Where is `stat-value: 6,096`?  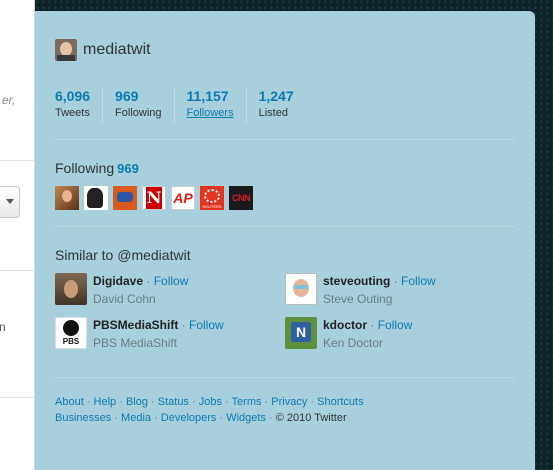 stat-value: 6,096 is located at coordinates (73, 96).